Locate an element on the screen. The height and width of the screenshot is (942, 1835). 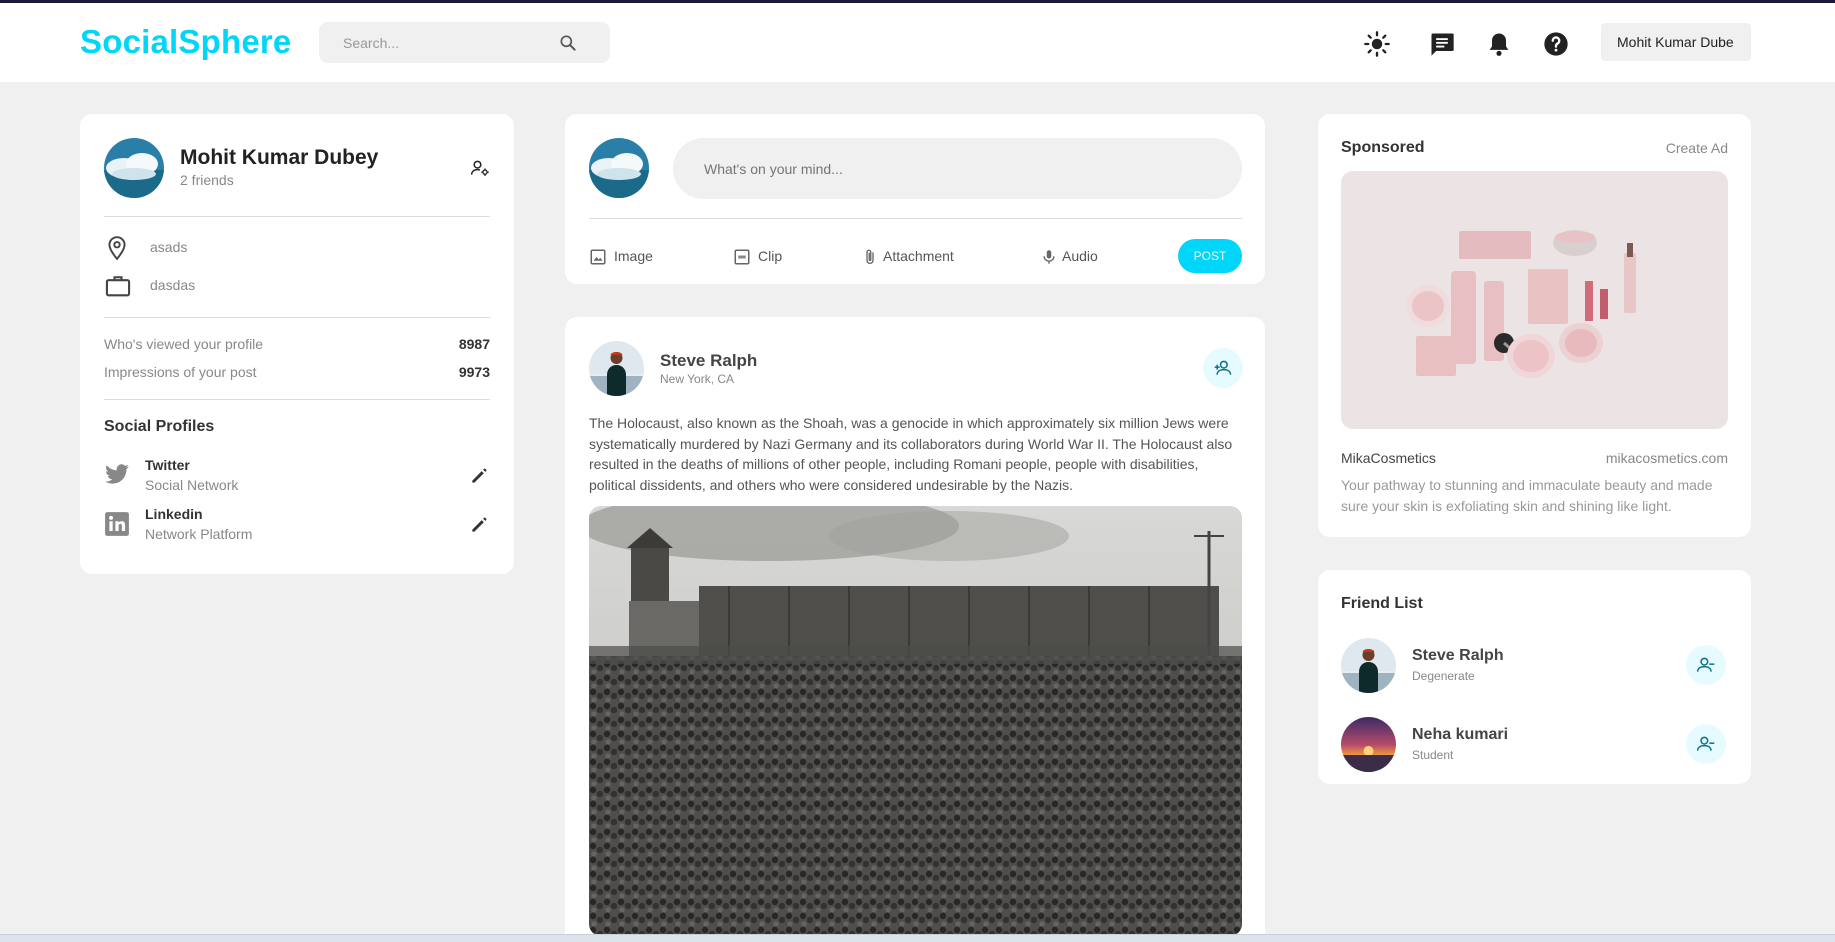
post-input is located at coordinates (957, 168).